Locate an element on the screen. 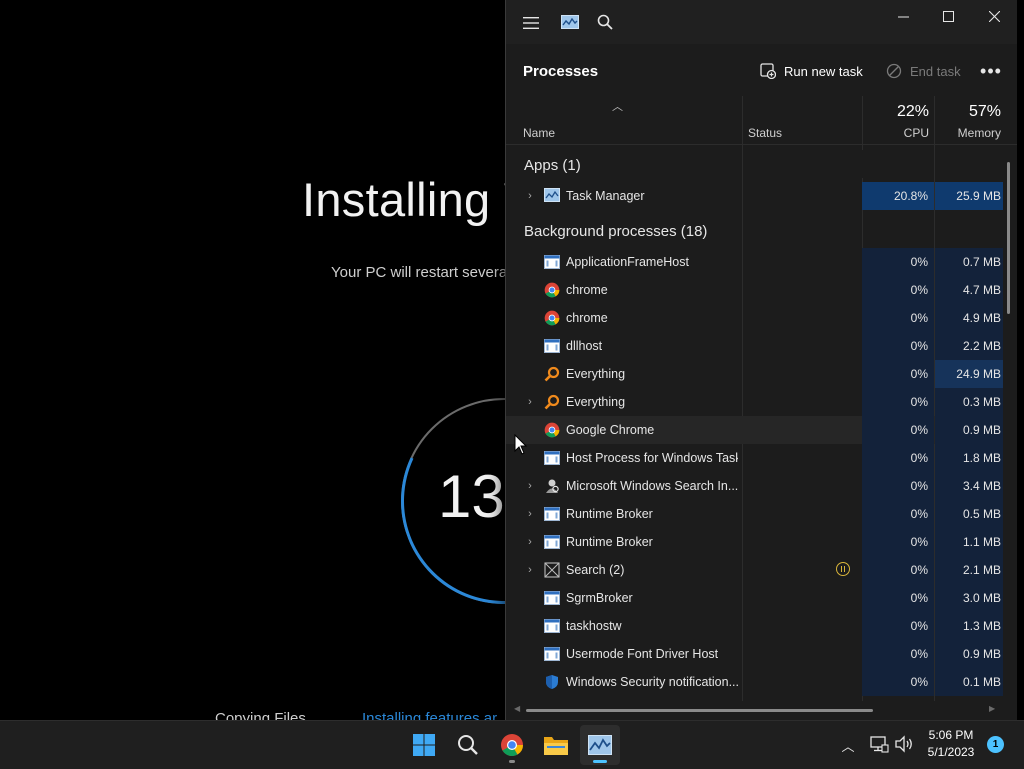 This screenshot has height=769, width=1024. clock: 5:06 PM 5/1/2023 is located at coordinates (951, 744).